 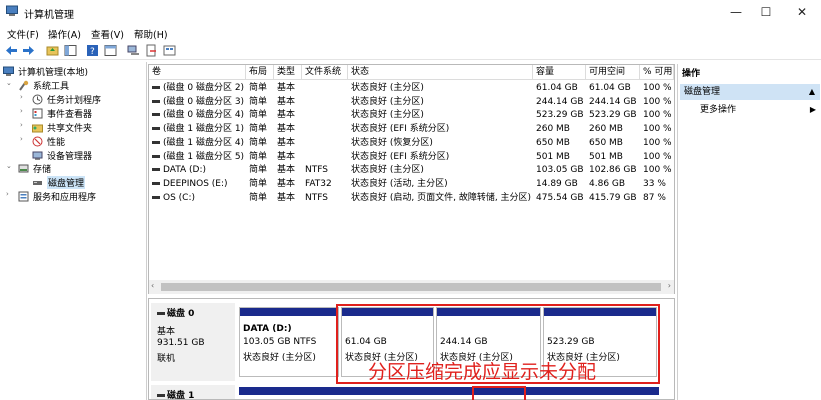 I want to click on tree-item-event-viewer: › 事件查看器, so click(x=81, y=113).